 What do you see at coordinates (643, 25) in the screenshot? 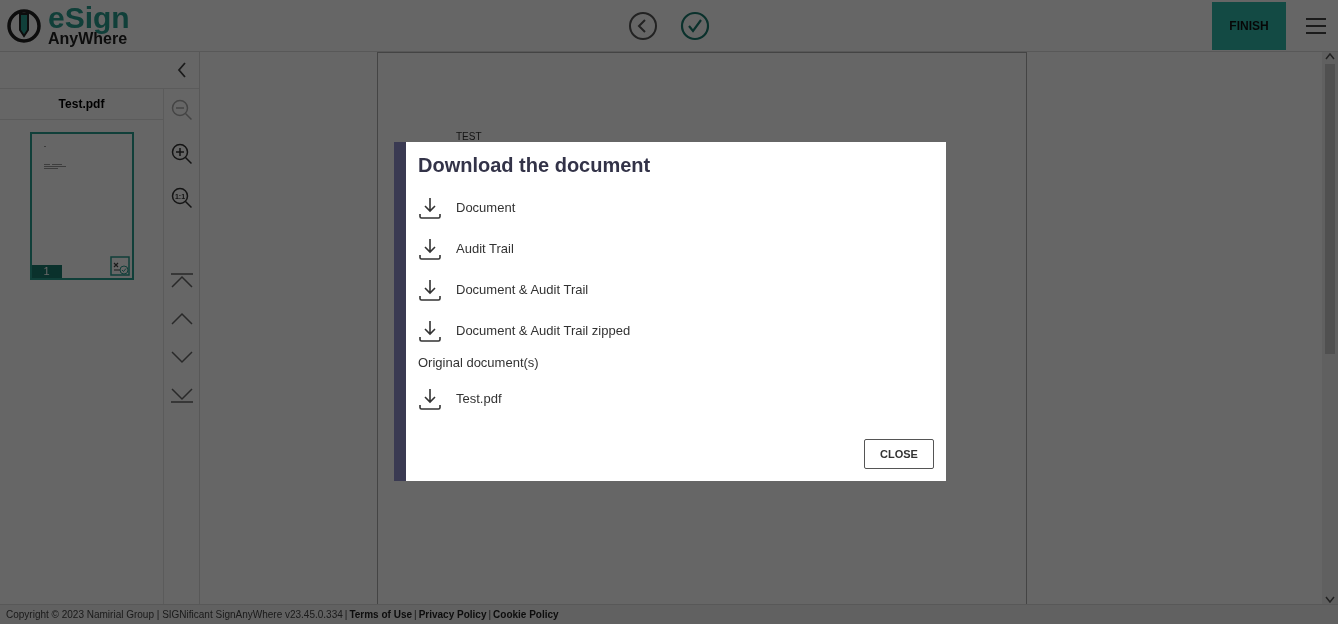
I see `back-icon` at bounding box center [643, 25].